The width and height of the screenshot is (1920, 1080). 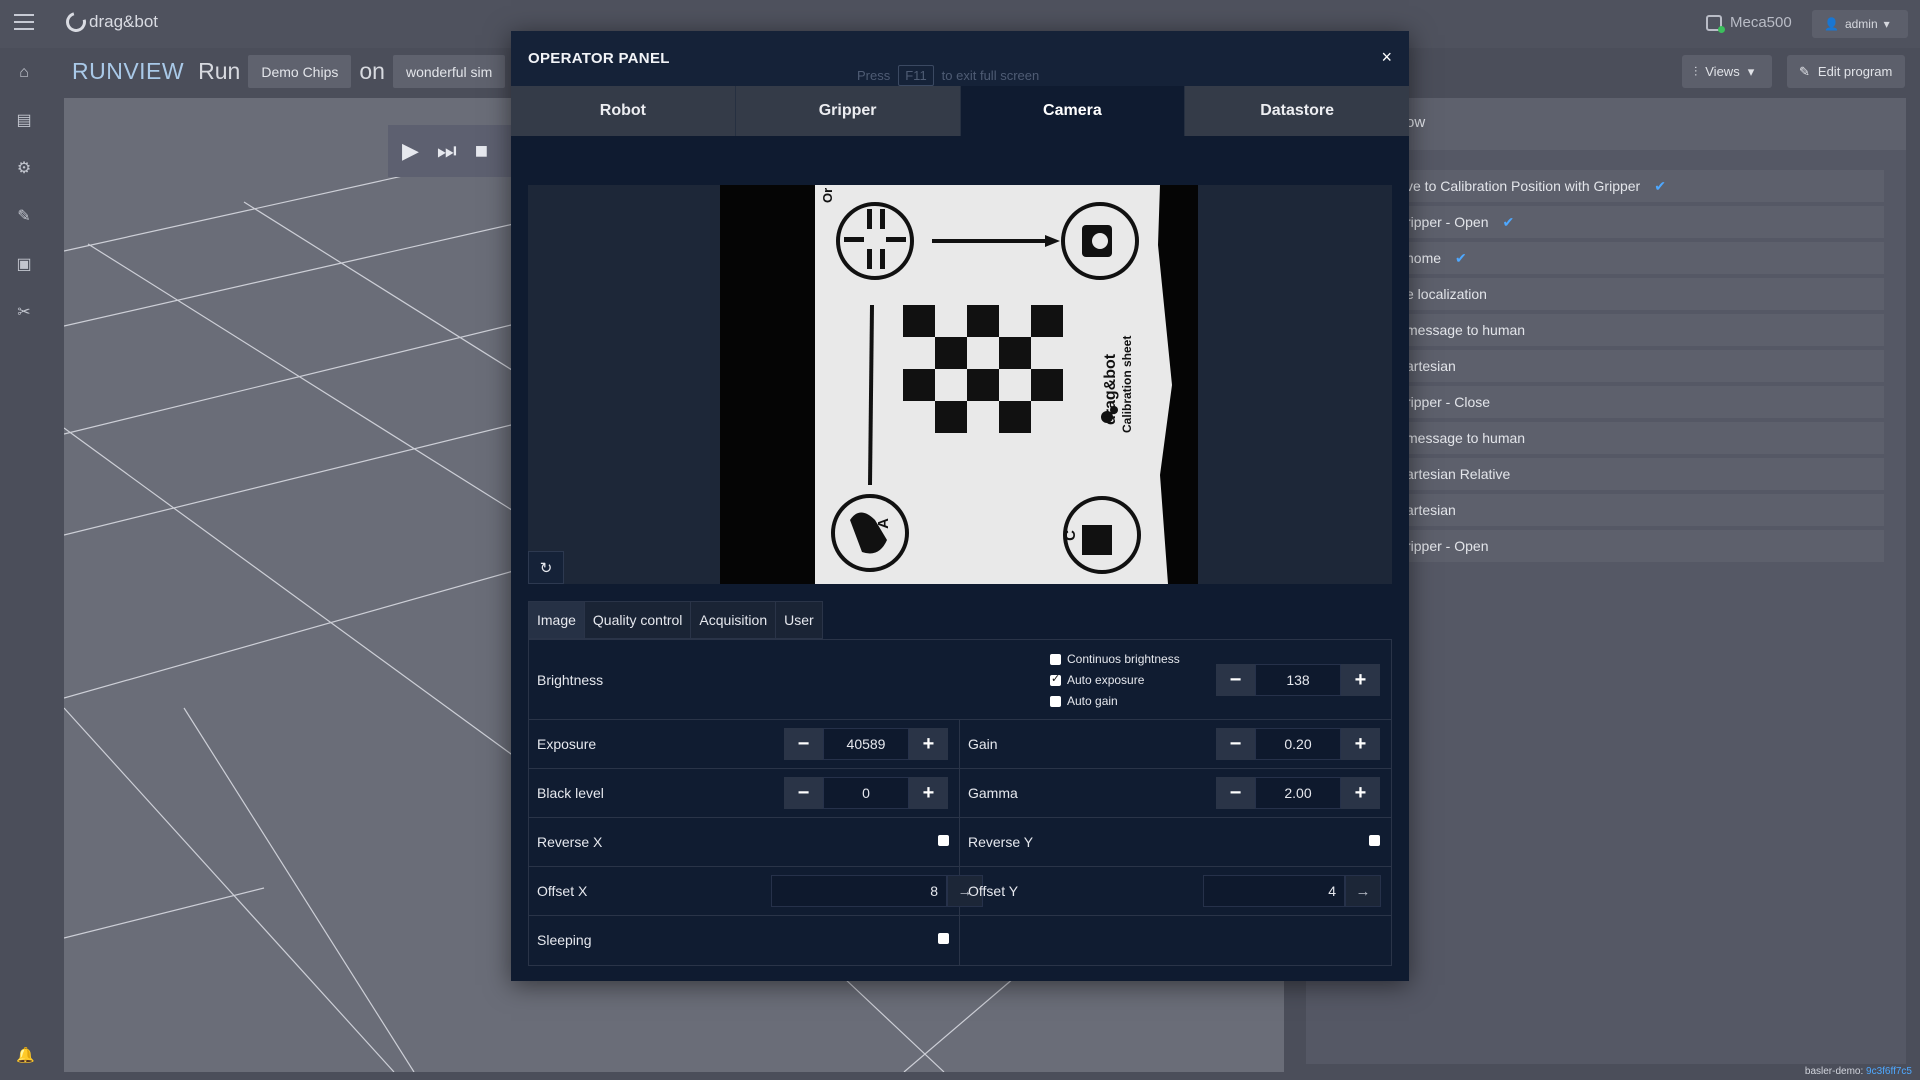 I want to click on brightness-value: 138, so click(x=1298, y=680).